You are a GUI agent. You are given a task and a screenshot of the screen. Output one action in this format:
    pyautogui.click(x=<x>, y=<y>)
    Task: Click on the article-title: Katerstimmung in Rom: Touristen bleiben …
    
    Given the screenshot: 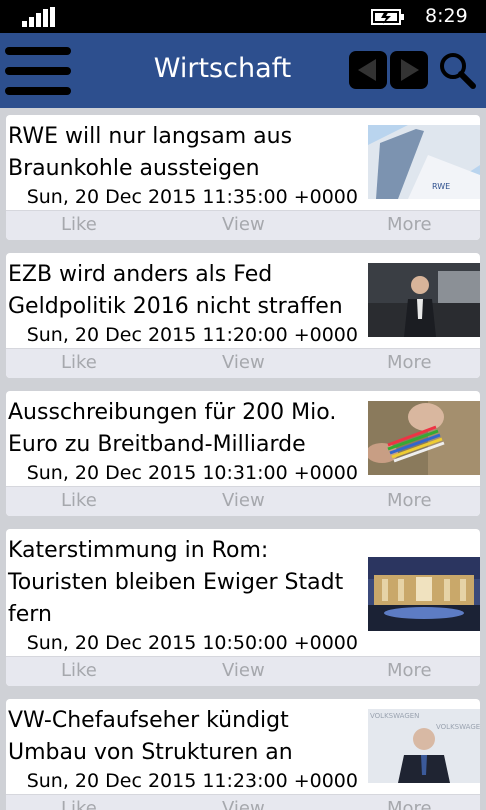 What is the action you would take?
    pyautogui.click(x=185, y=583)
    